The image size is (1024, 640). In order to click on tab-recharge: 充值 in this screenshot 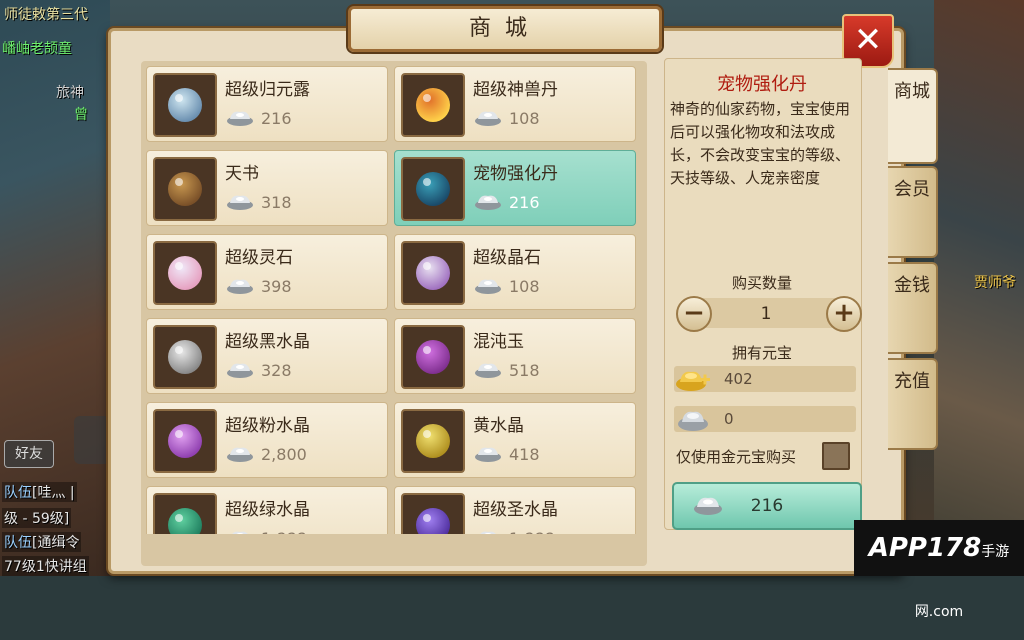, I will do `click(913, 404)`.